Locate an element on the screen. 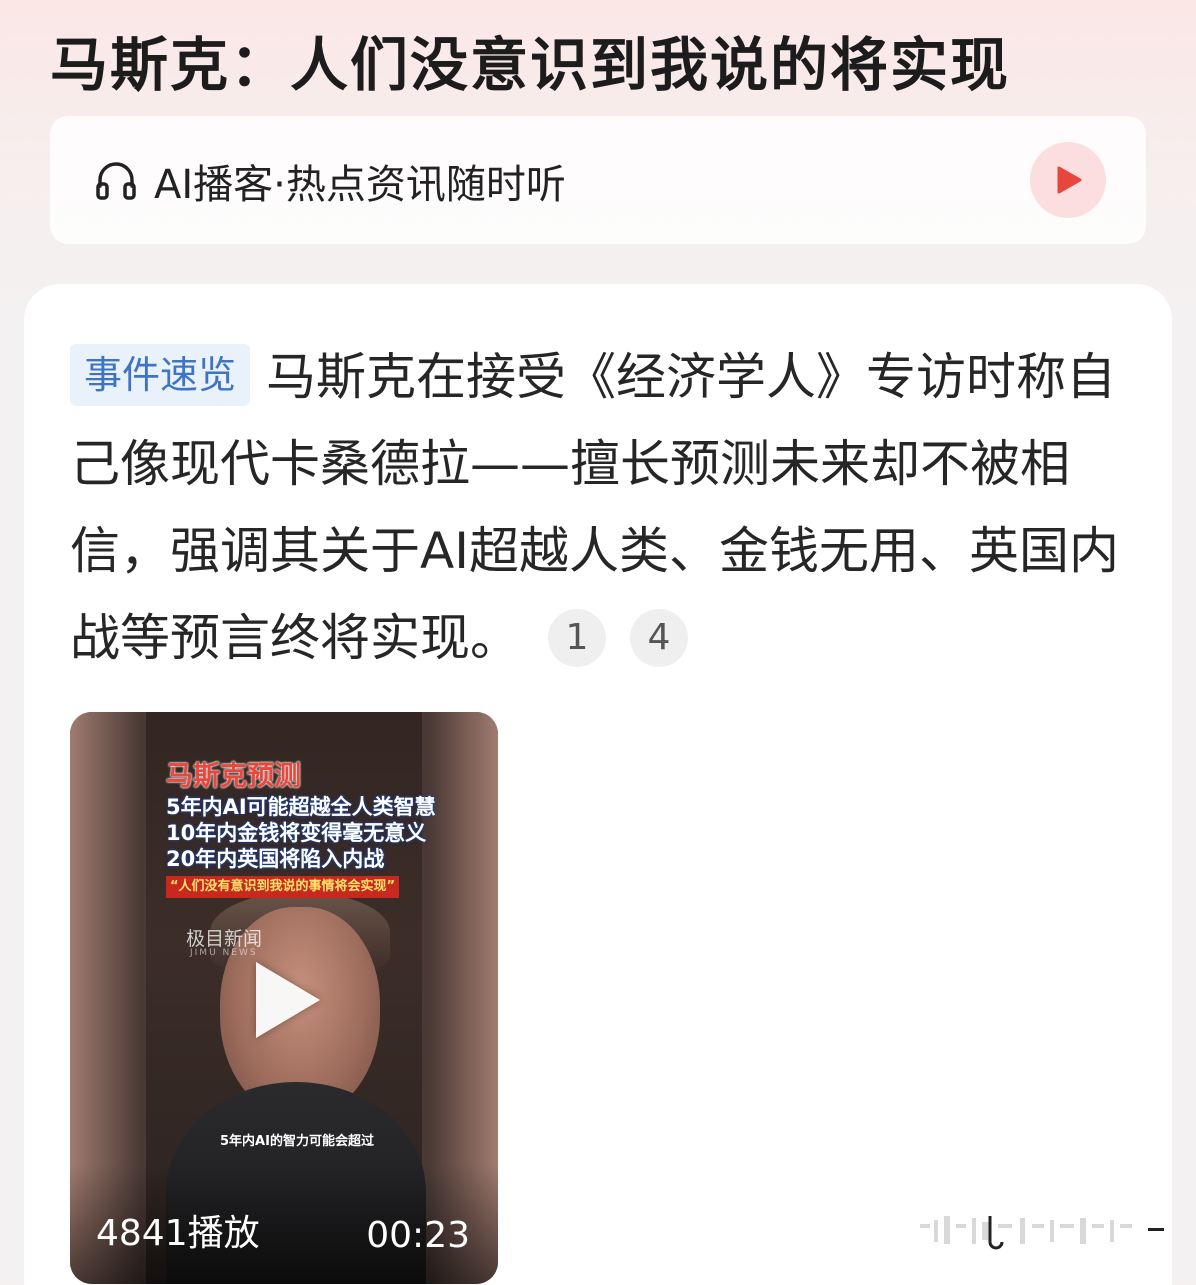  video-overlay-quote: “人们没有意识到我说的事情将会实现” is located at coordinates (283, 887).